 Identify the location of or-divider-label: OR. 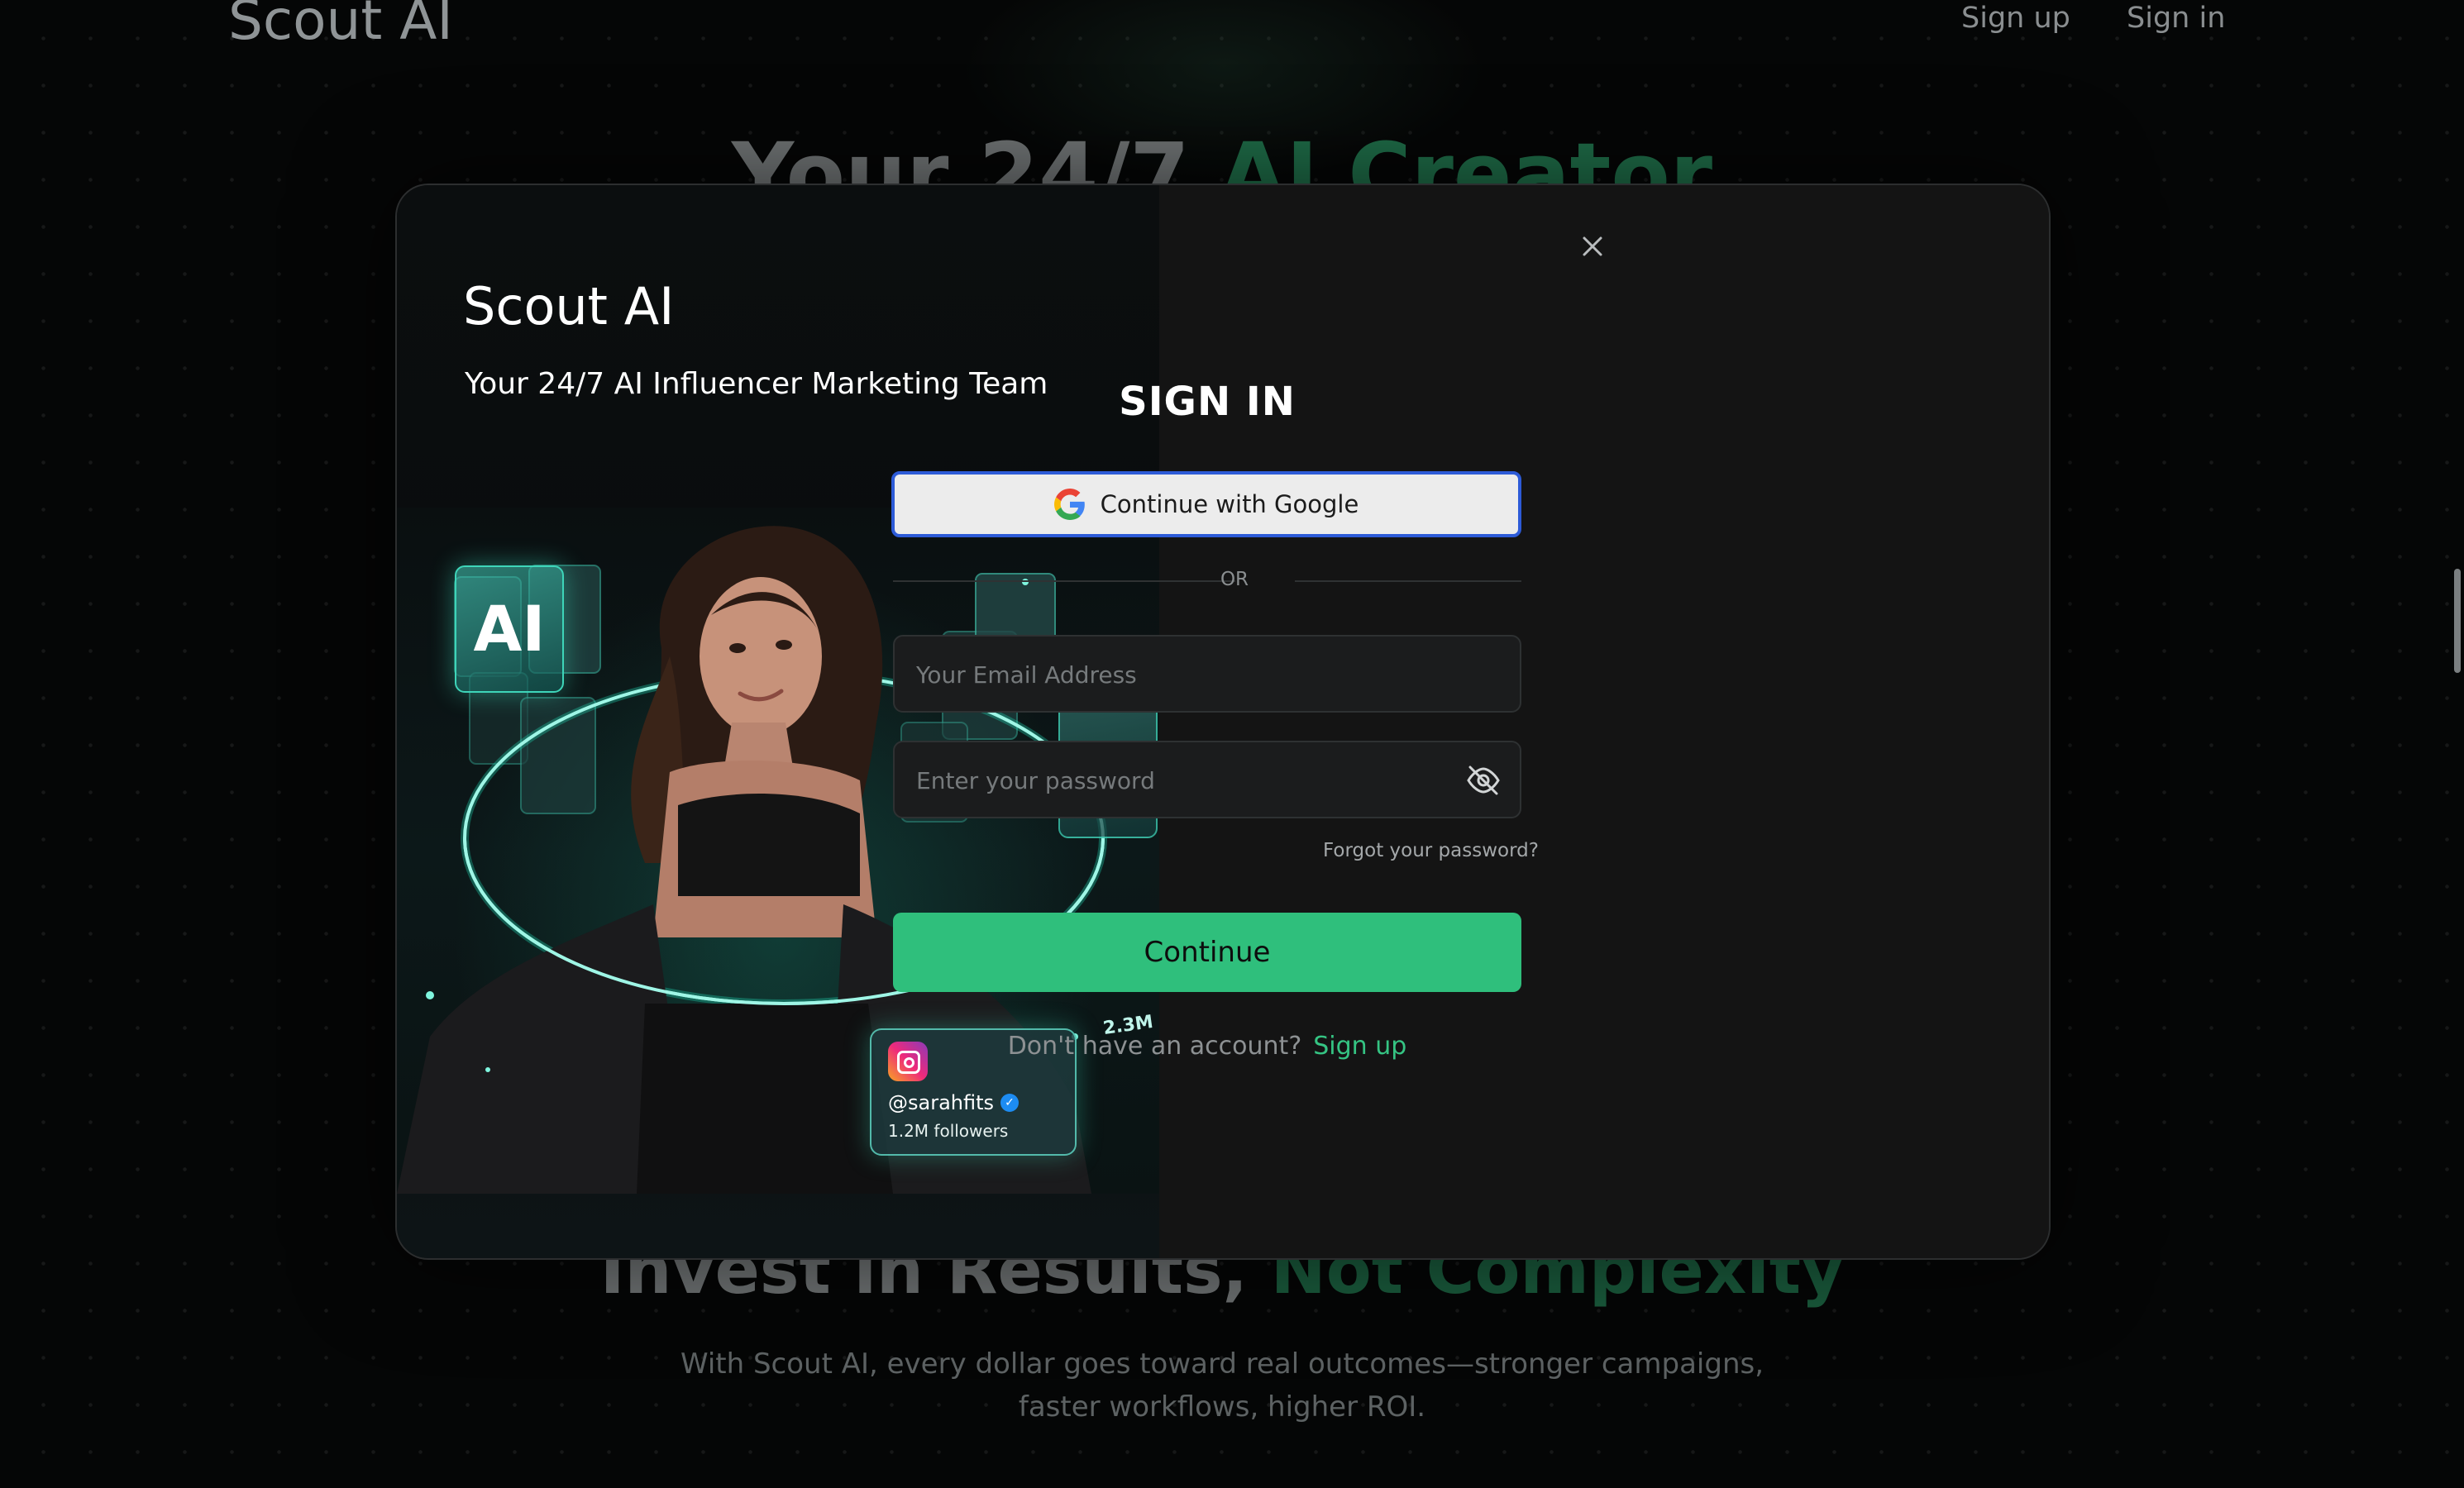
(1235, 579).